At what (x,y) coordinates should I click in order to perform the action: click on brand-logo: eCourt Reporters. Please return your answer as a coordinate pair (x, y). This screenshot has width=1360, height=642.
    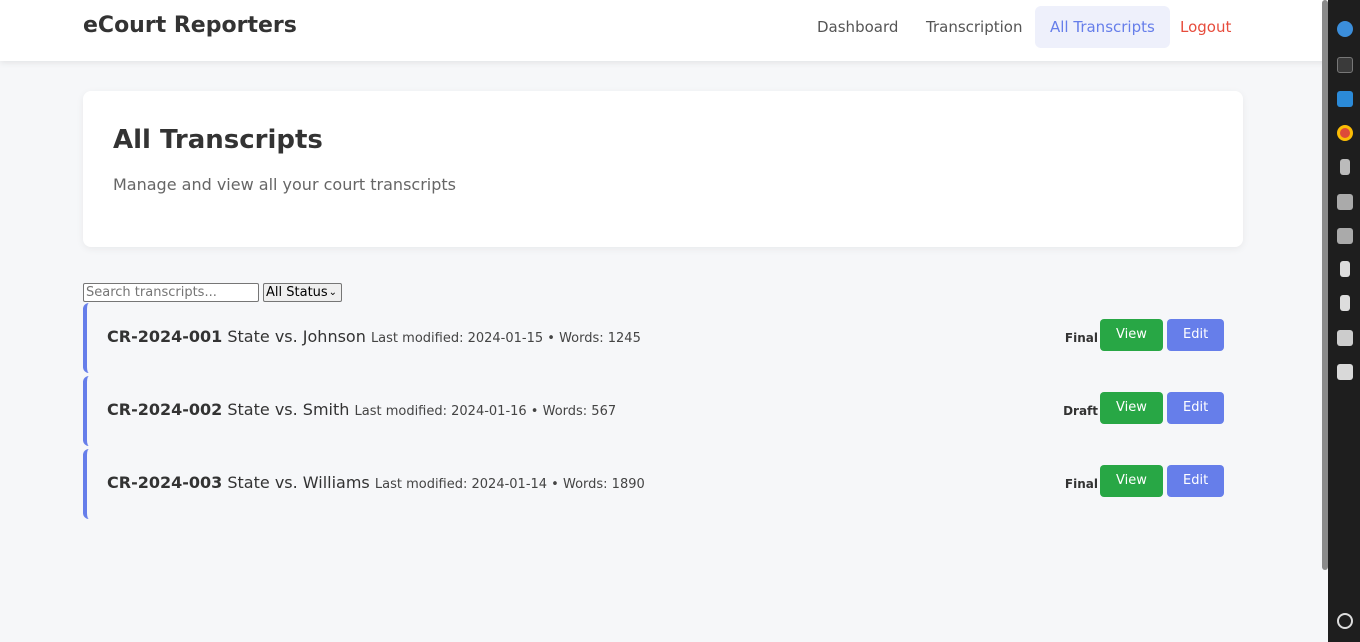
    Looking at the image, I should click on (190, 25).